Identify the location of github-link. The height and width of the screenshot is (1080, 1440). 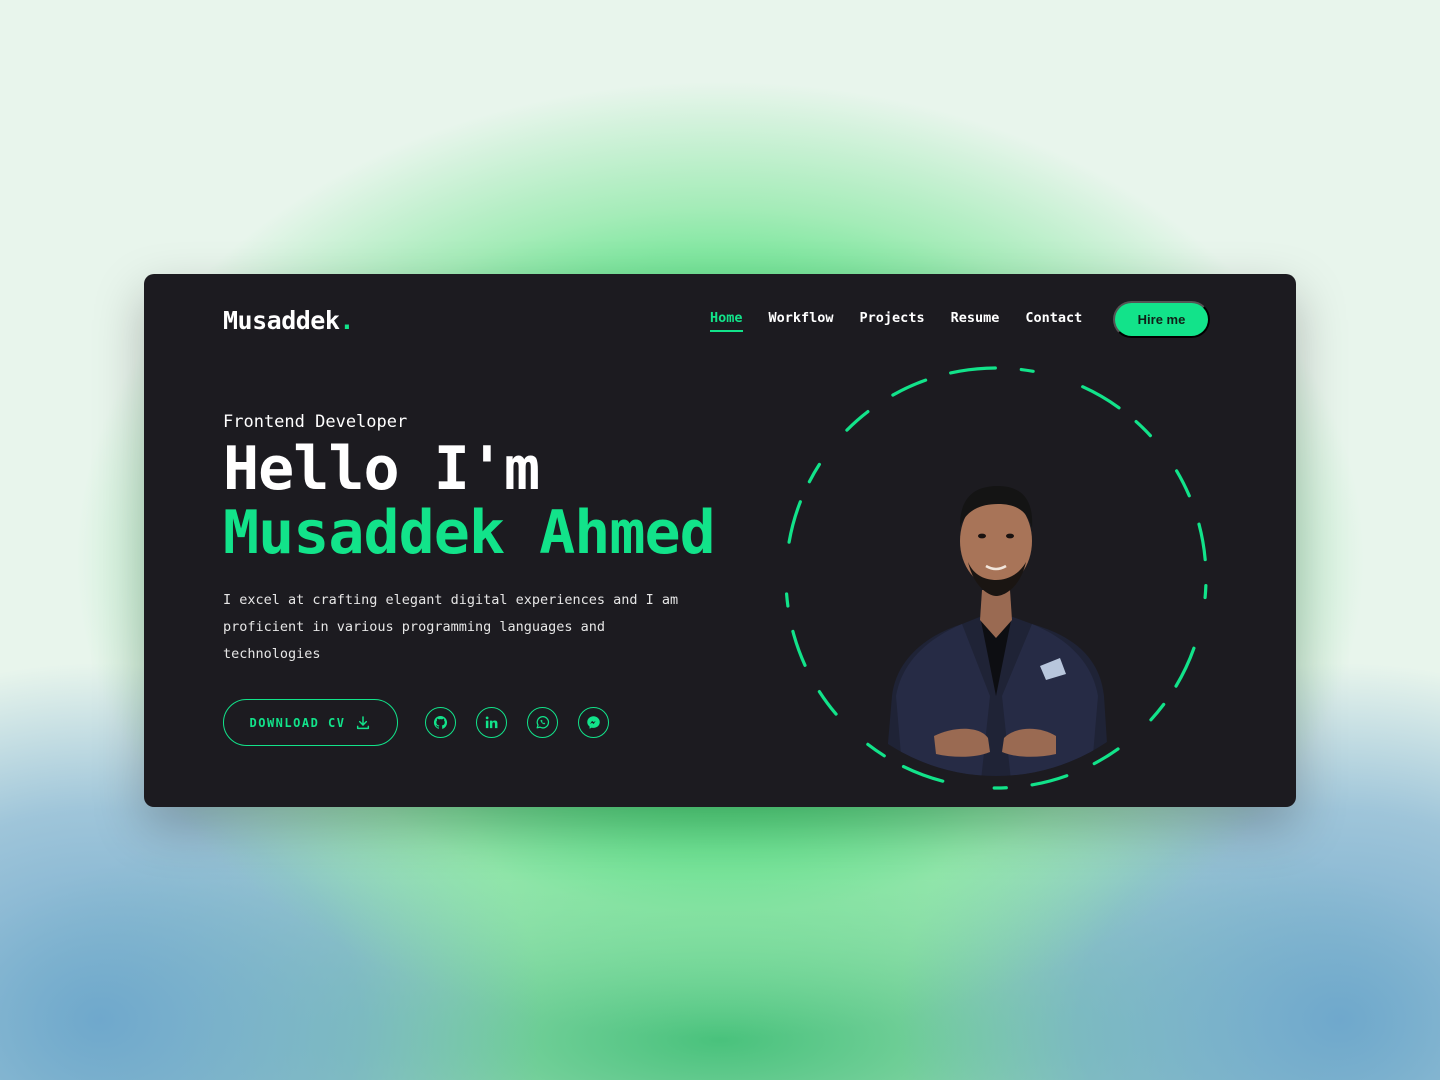
(440, 722).